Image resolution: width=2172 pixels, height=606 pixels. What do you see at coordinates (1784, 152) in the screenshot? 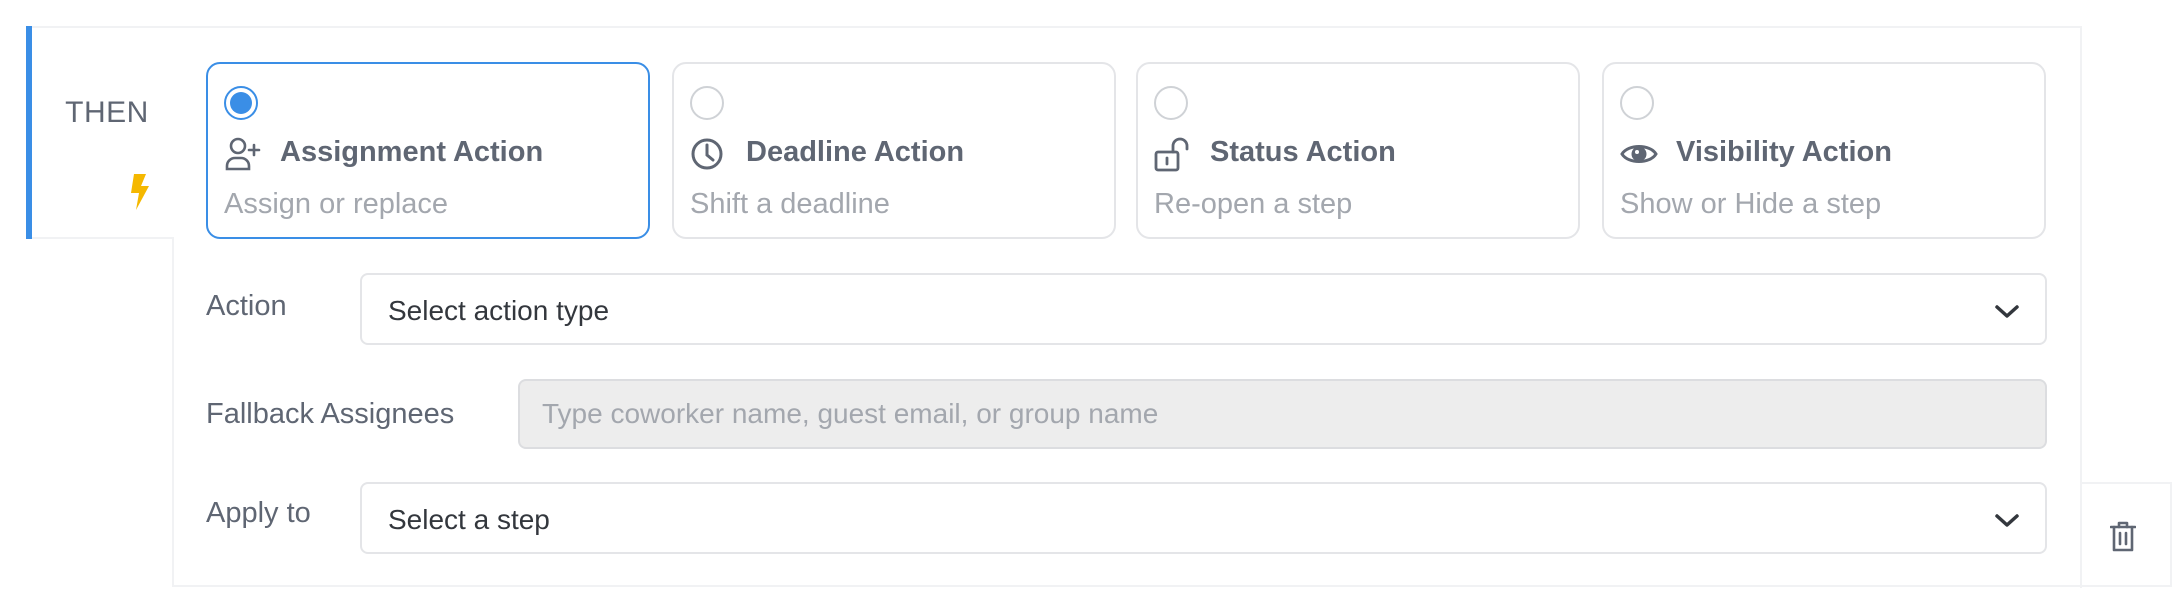
I see `card-title: Visibility Action` at bounding box center [1784, 152].